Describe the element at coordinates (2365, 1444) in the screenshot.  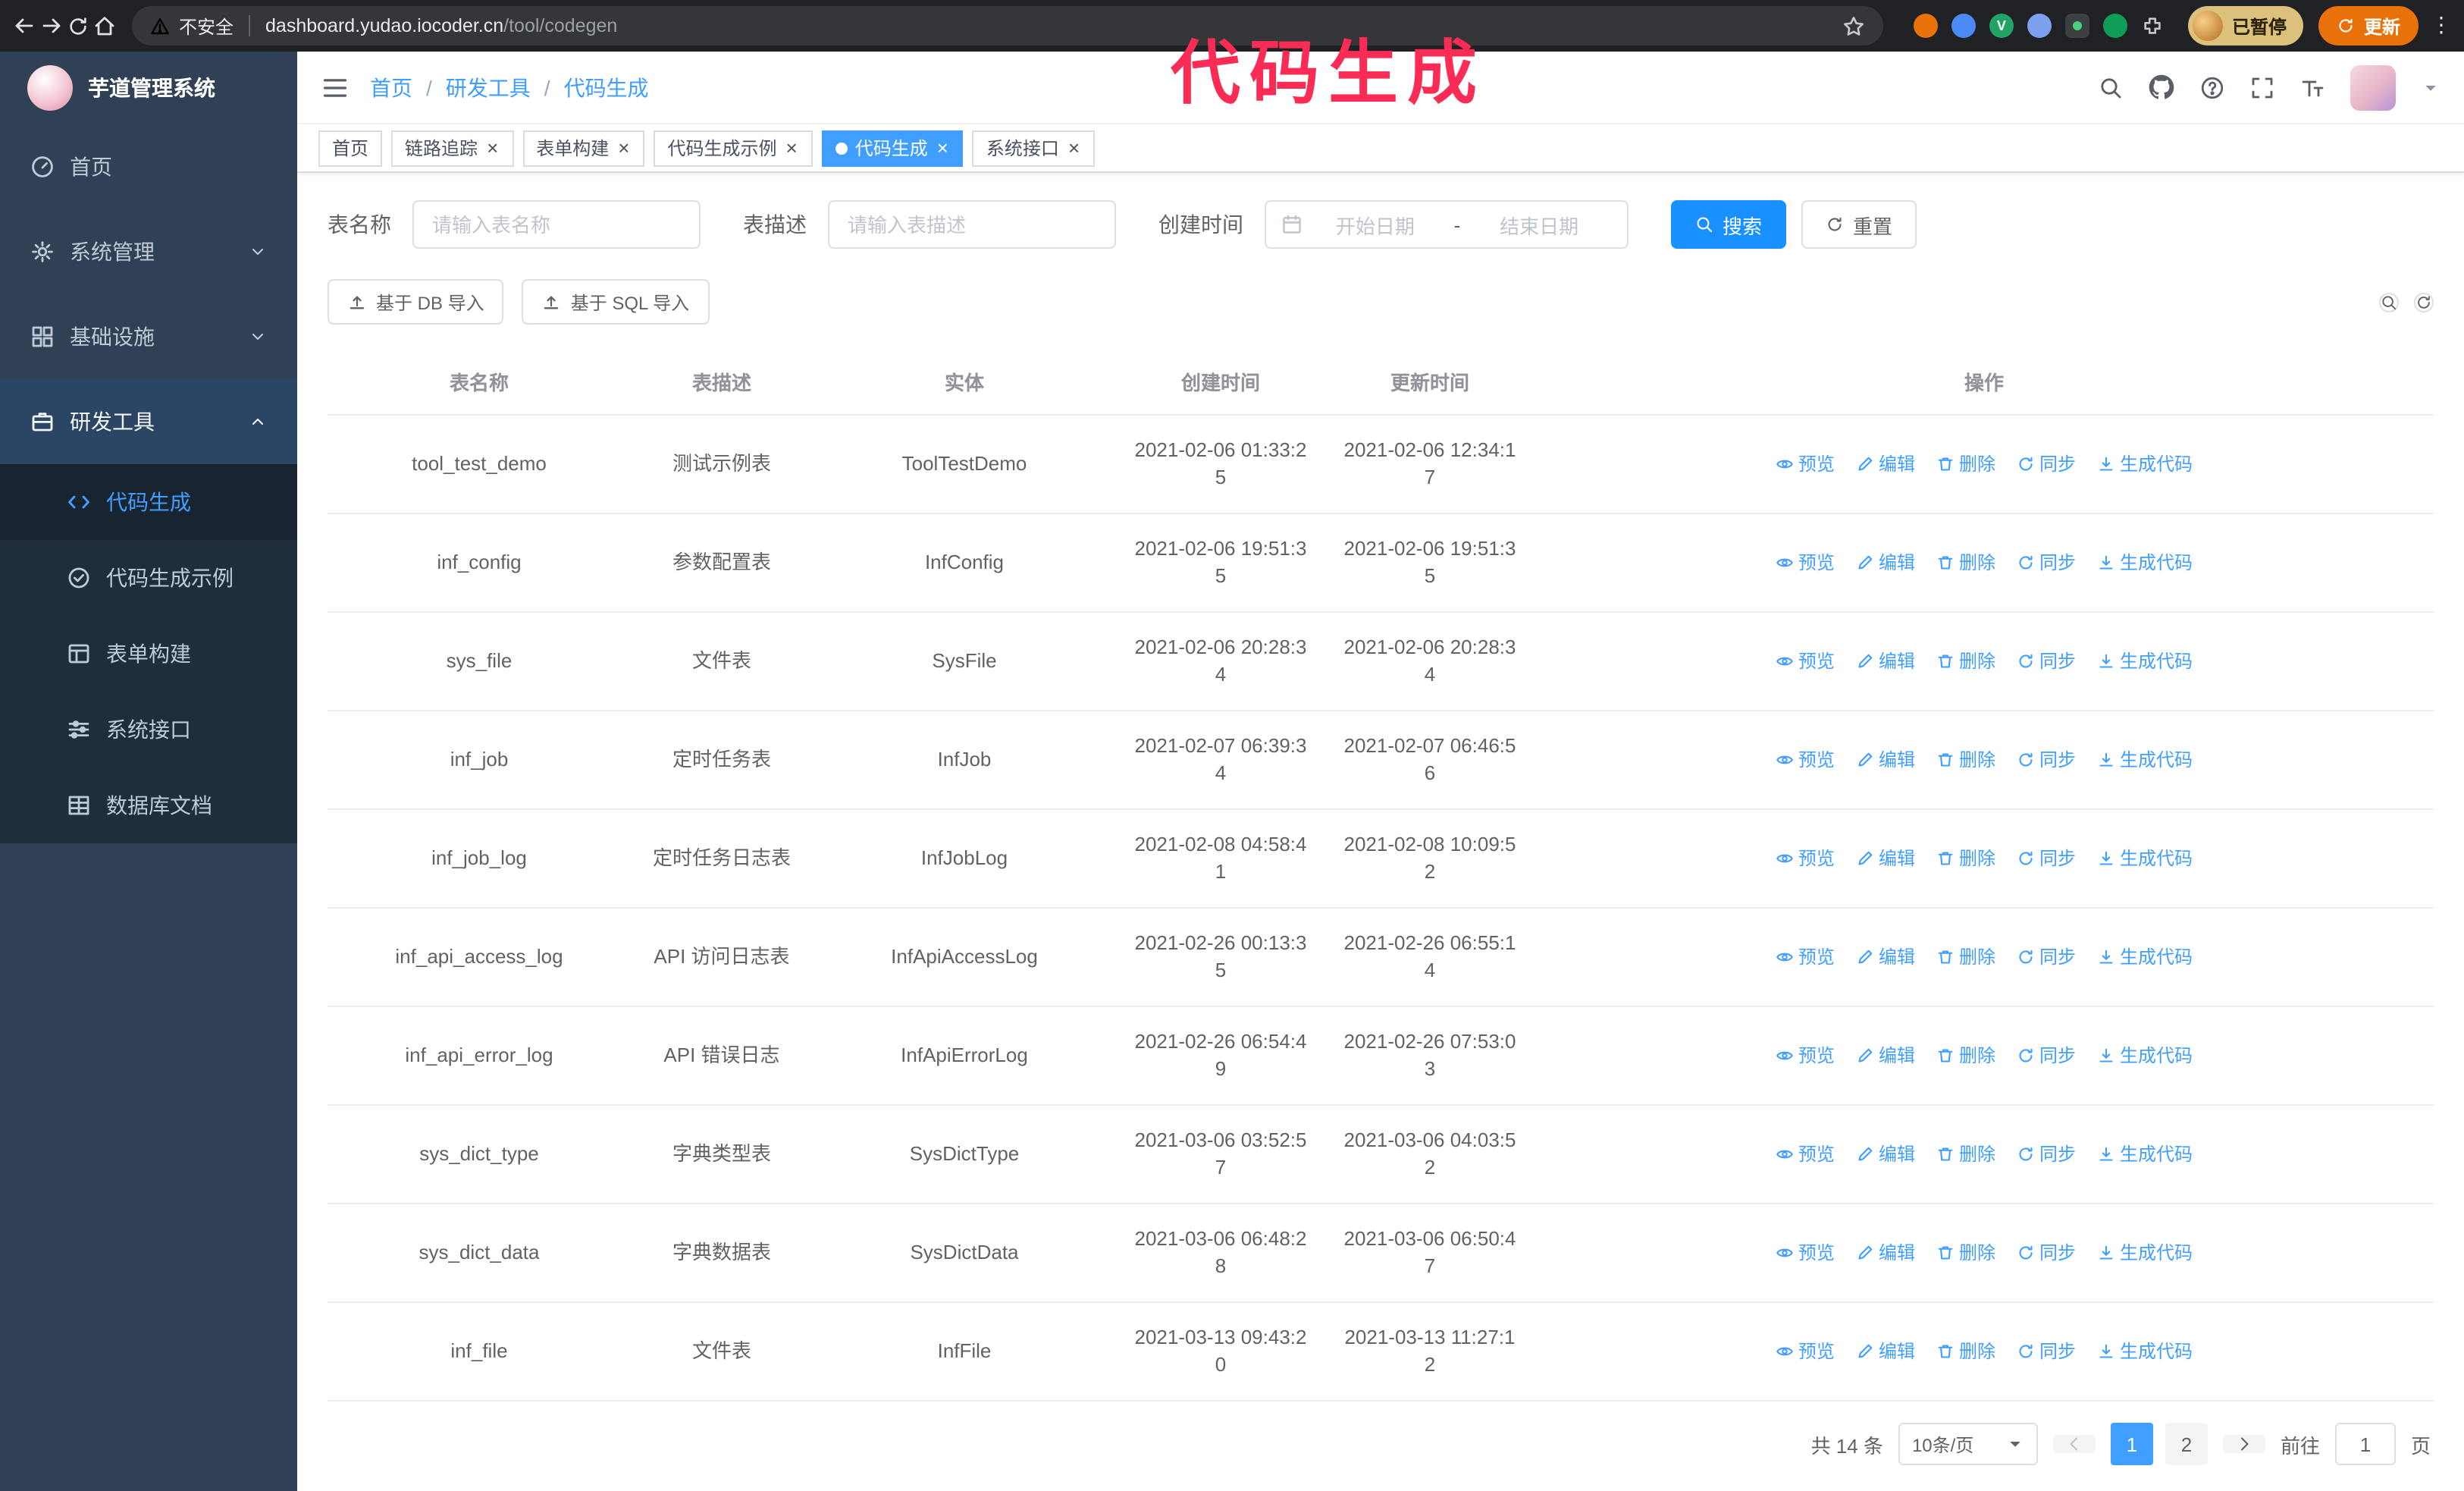
I see `goto-page-input` at that location.